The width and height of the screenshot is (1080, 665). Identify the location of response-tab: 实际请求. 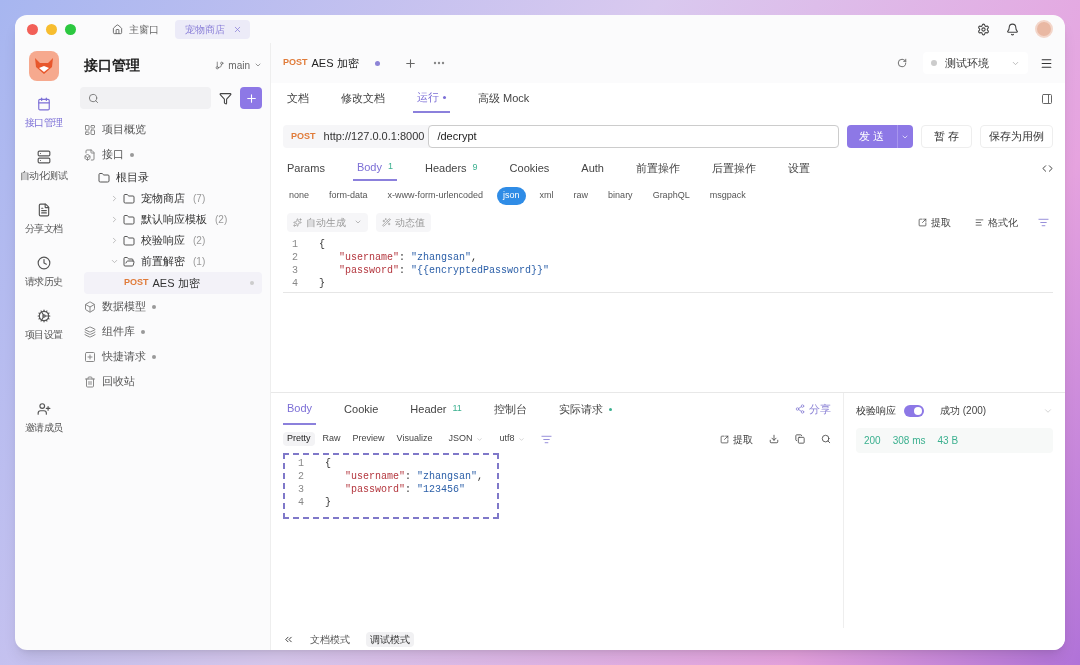
(585, 409).